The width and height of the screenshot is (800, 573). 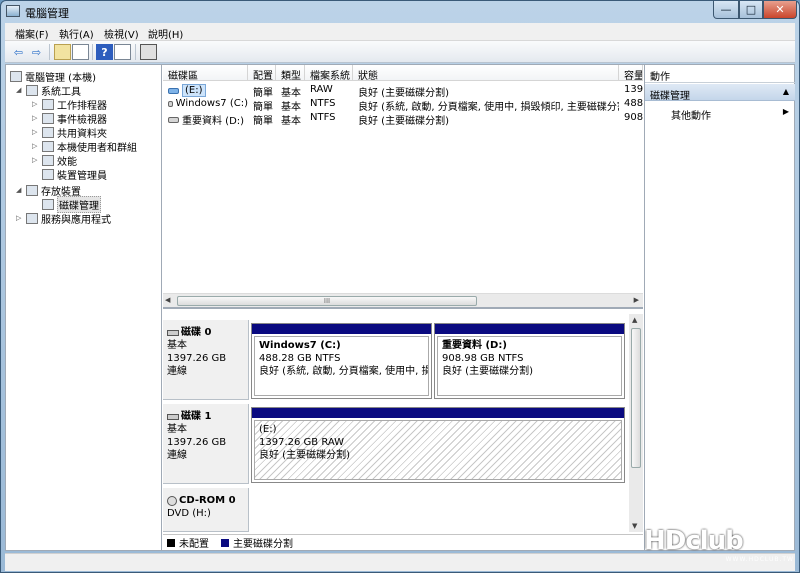 I want to click on scroll-thumb: III, so click(x=327, y=301).